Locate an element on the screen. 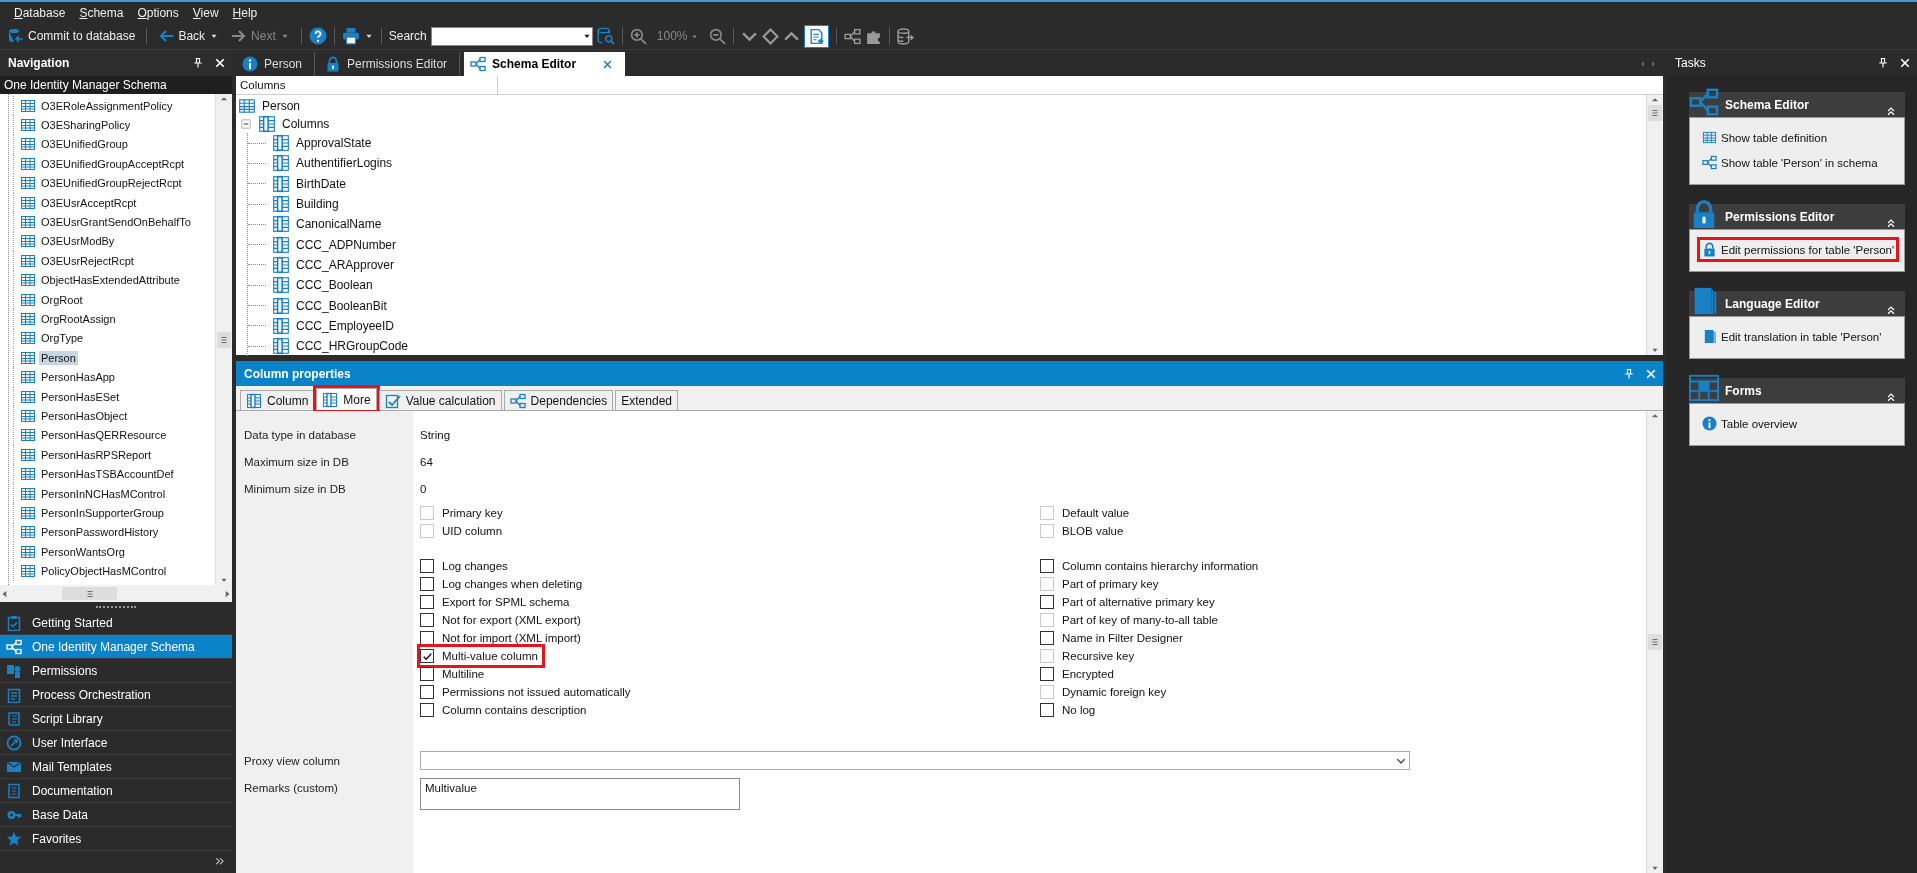  tree-item: O3EUnifiedGroupAcceptRcpt is located at coordinates (113, 163).